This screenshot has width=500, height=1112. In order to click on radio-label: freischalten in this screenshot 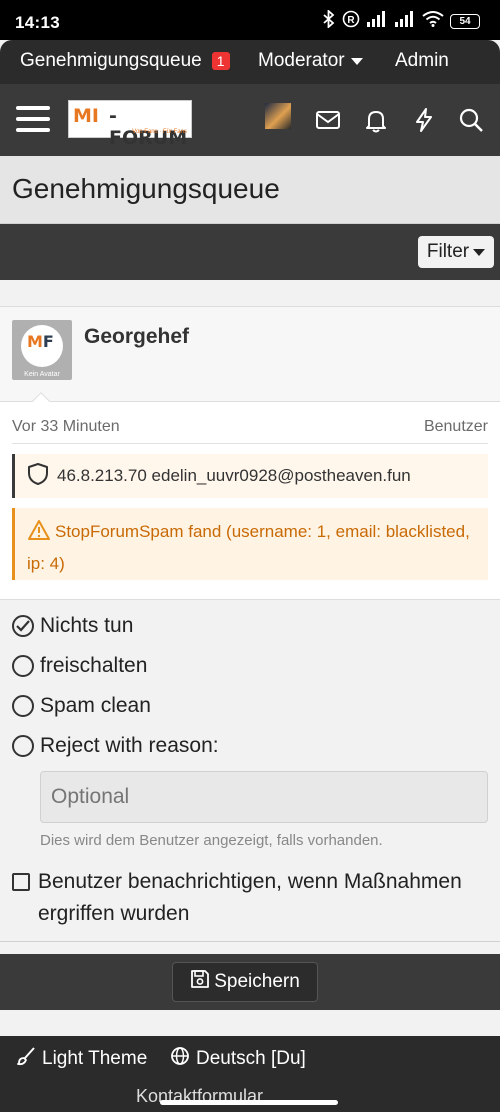, I will do `click(94, 665)`.